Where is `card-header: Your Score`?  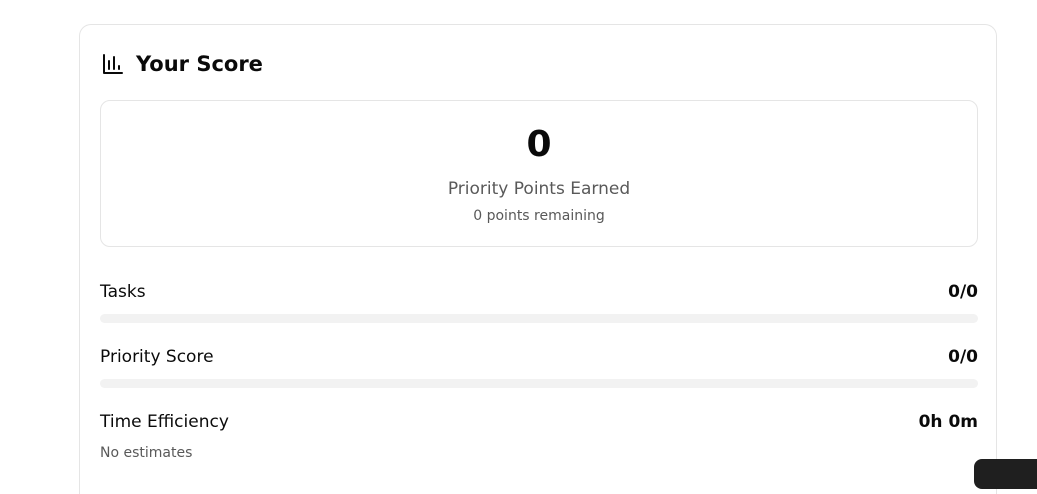 card-header: Your Score is located at coordinates (182, 64).